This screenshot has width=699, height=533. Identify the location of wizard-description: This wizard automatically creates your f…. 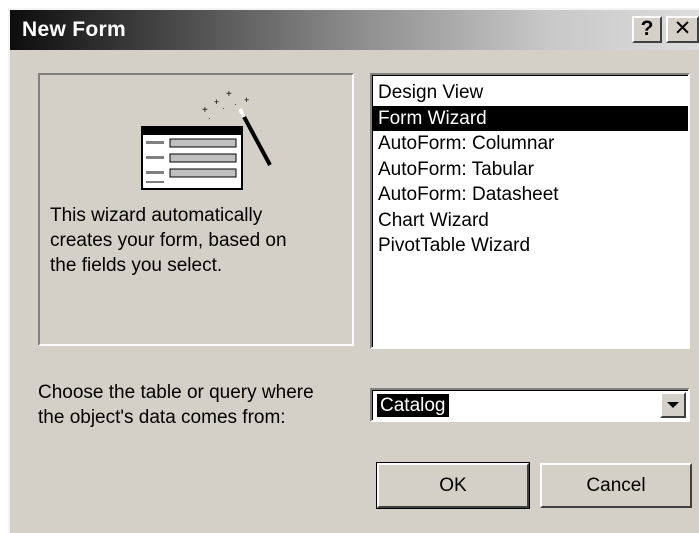
(168, 240).